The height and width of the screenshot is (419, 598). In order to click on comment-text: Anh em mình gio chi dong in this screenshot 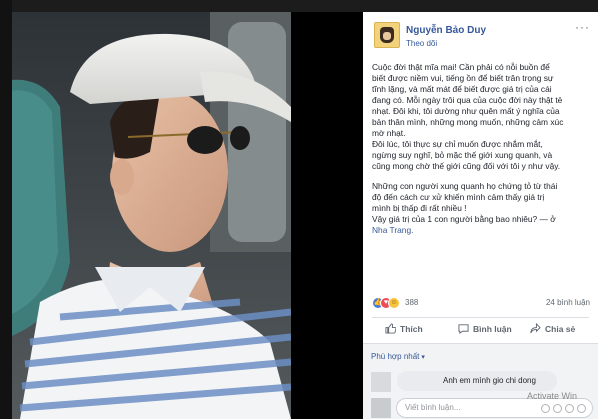, I will do `click(489, 380)`.